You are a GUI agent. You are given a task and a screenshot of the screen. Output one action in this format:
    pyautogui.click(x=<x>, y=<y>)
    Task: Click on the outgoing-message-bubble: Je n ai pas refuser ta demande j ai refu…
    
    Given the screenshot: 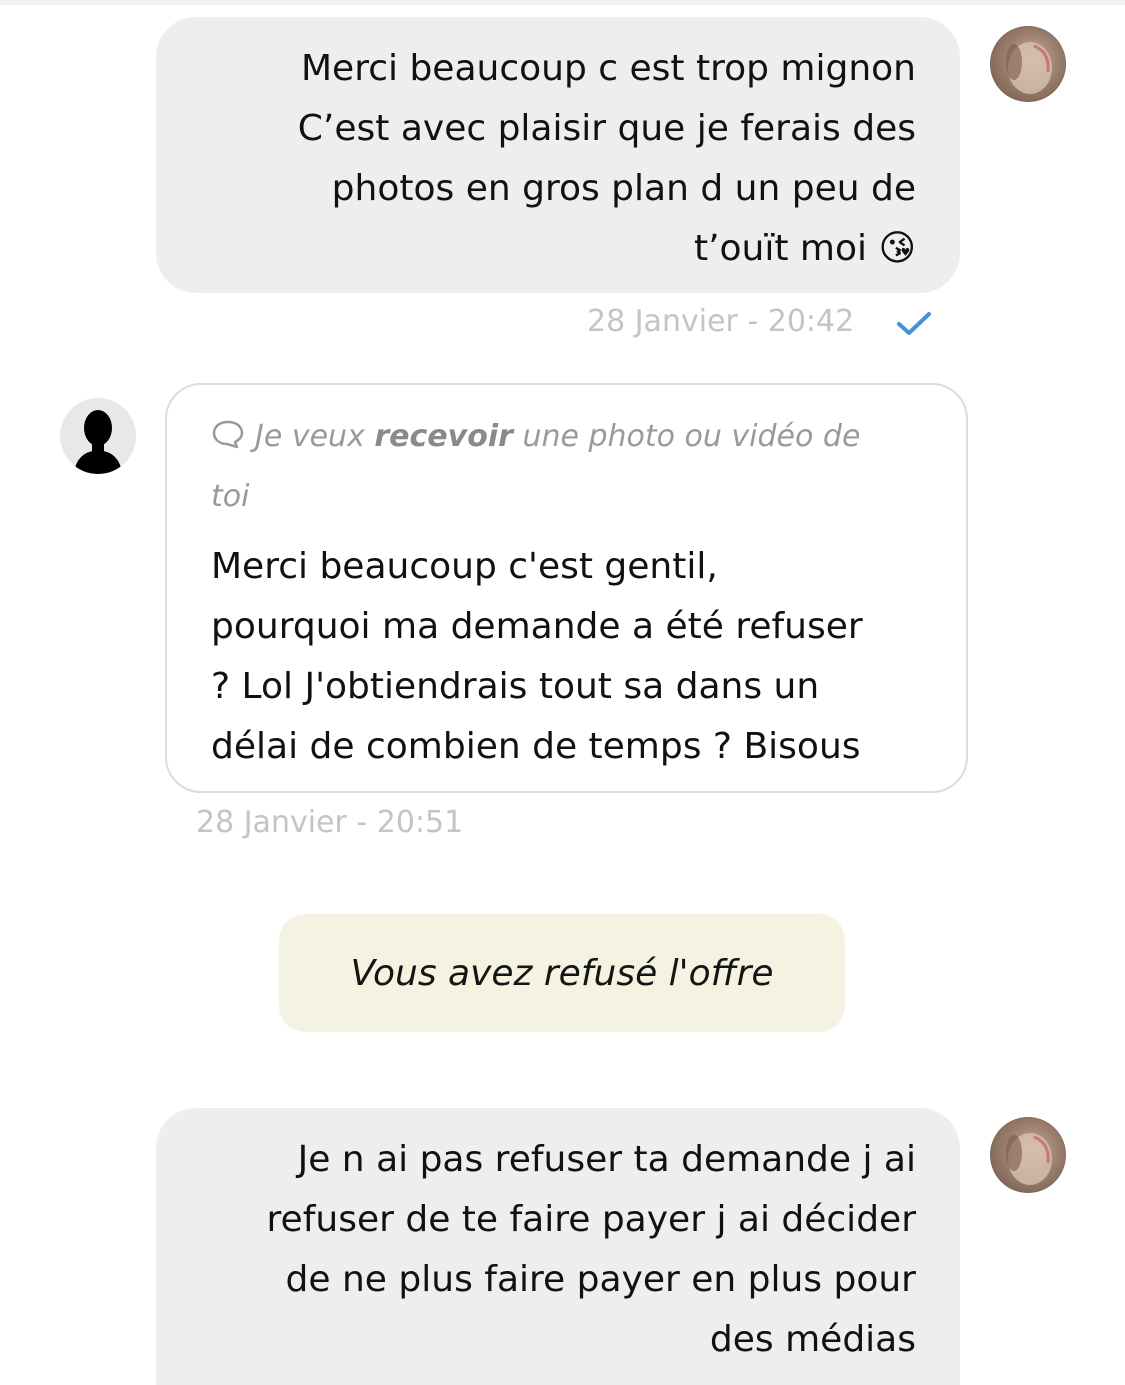 What is the action you would take?
    pyautogui.click(x=558, y=1246)
    